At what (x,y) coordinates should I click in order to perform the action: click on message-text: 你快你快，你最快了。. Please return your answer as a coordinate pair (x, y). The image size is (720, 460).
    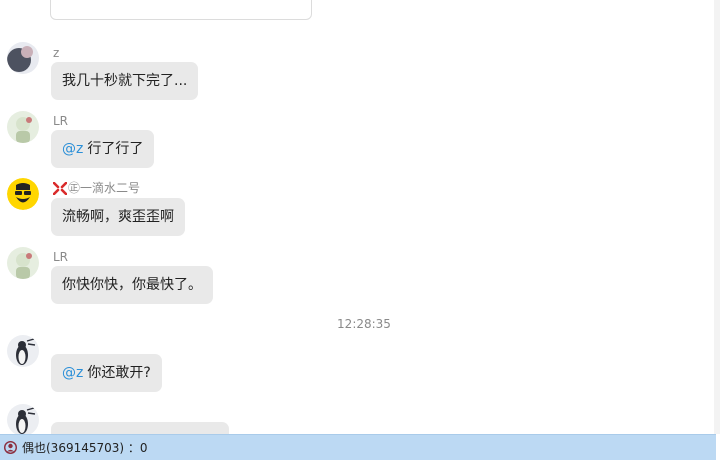
    Looking at the image, I should click on (132, 285).